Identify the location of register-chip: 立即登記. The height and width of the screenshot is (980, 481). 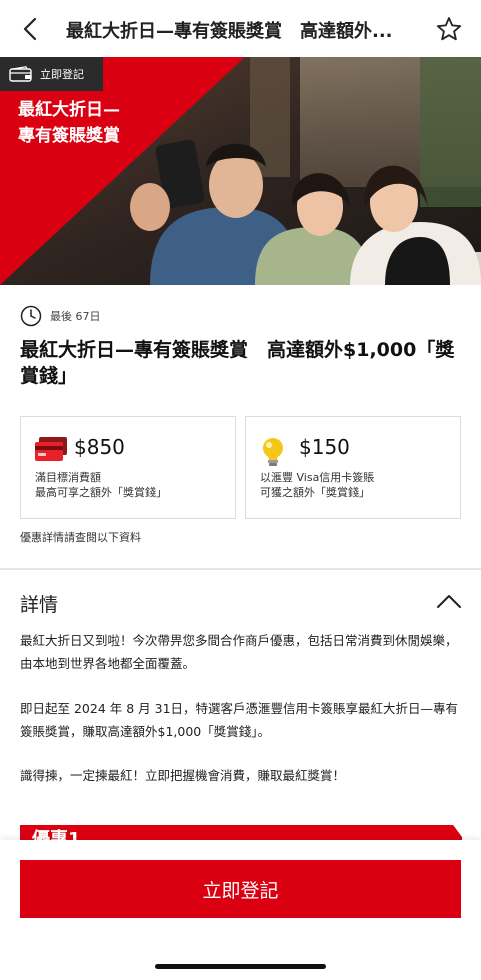
(51, 74).